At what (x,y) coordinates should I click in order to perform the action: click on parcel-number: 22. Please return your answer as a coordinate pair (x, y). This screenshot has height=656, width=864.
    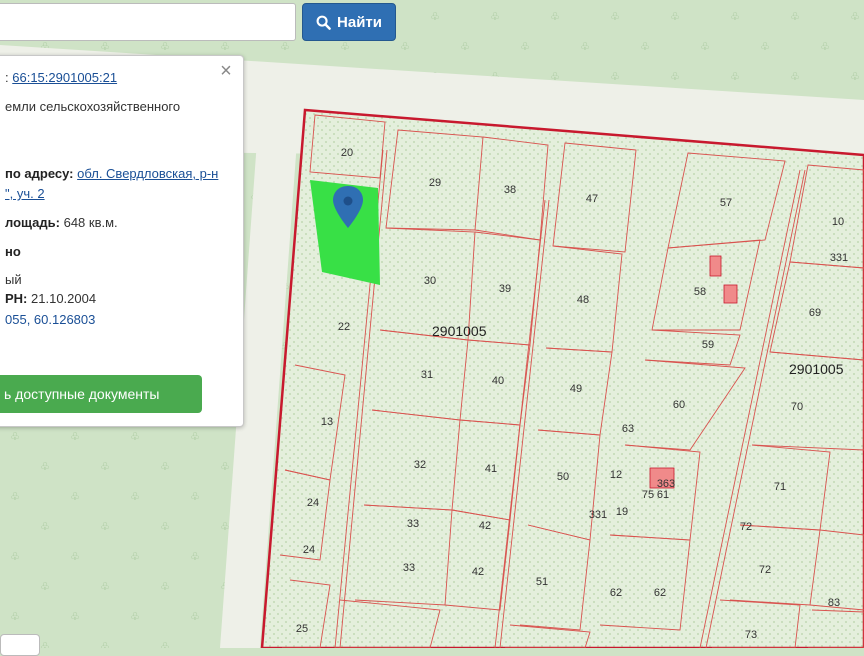
    Looking at the image, I should click on (344, 327).